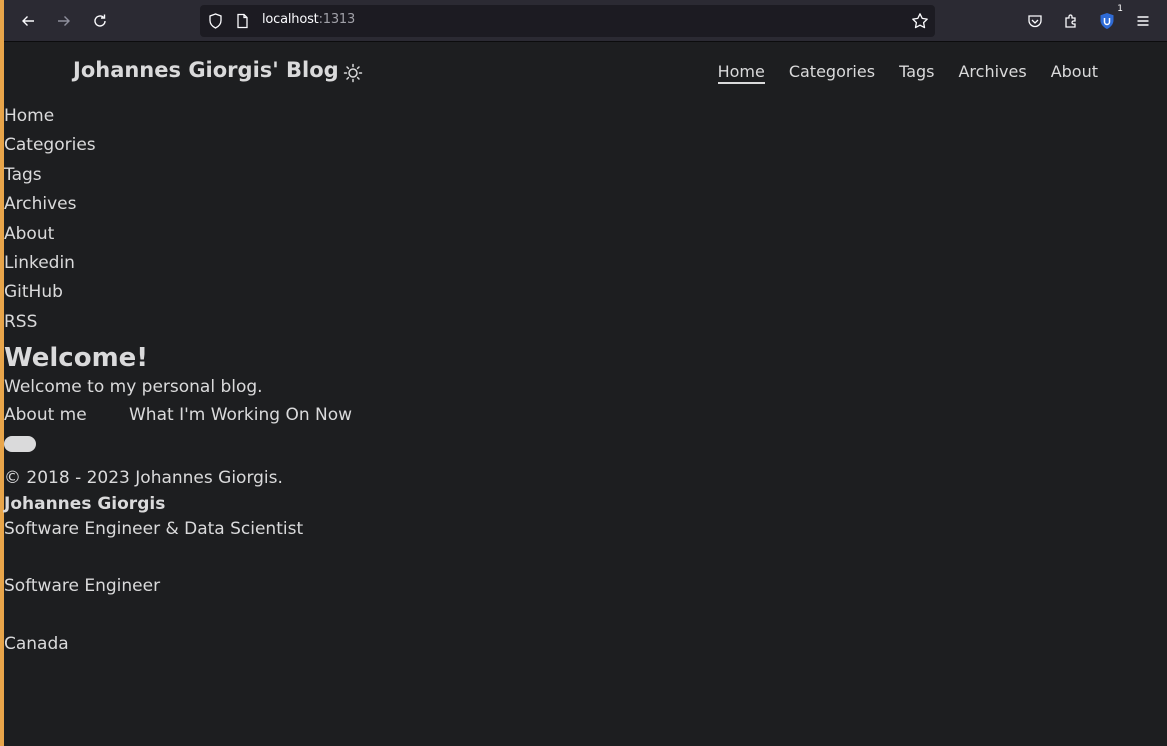 The width and height of the screenshot is (1167, 746). I want to click on ublock-extension-button: 1, so click(1109, 18).